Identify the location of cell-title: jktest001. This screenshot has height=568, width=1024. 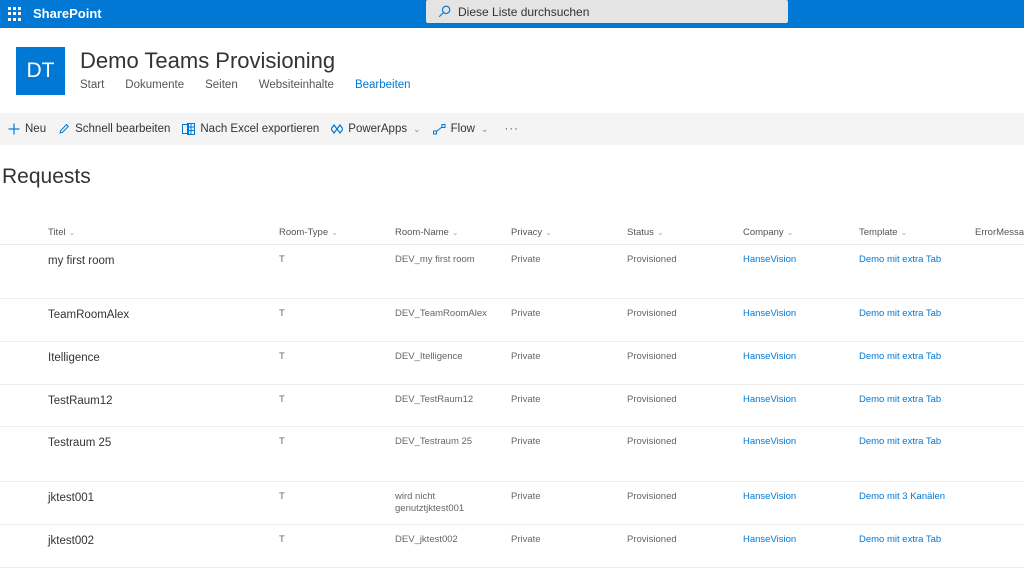
(71, 498).